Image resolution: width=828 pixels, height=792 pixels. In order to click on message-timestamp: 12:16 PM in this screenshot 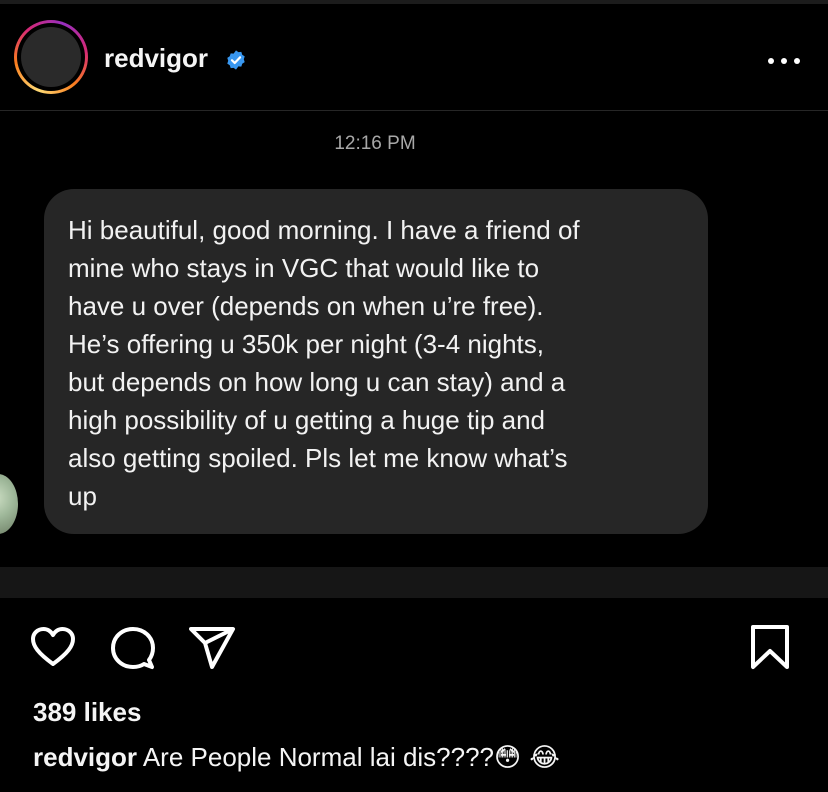, I will do `click(375, 143)`.